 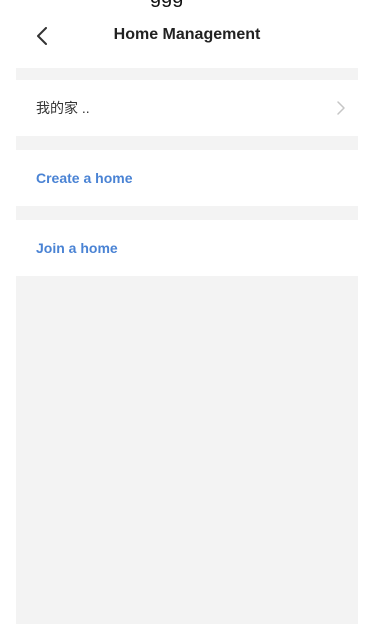 What do you see at coordinates (187, 178) in the screenshot?
I see `create-home-button: Create a home` at bounding box center [187, 178].